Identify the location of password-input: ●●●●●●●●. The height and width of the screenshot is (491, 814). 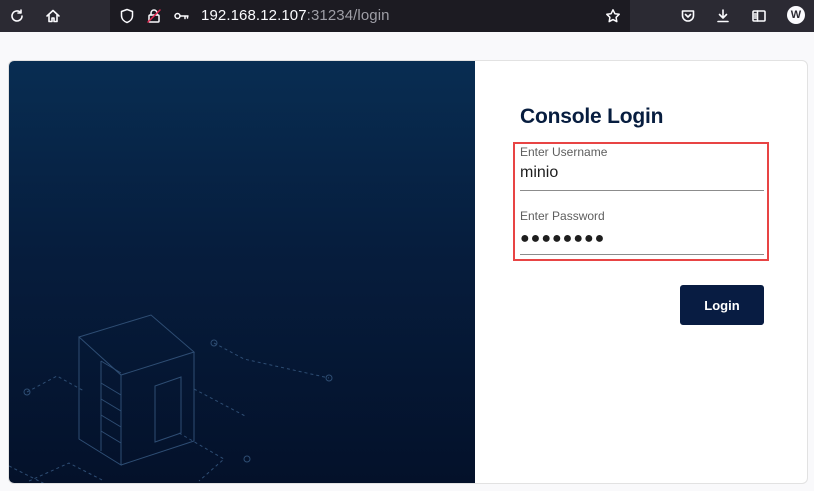
(642, 241).